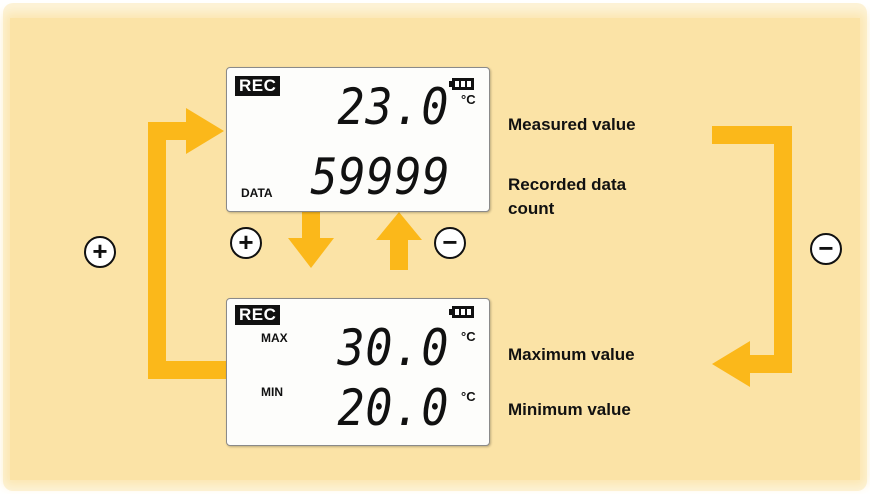 The height and width of the screenshot is (494, 870). What do you see at coordinates (311, 240) in the screenshot?
I see `down-arrow` at bounding box center [311, 240].